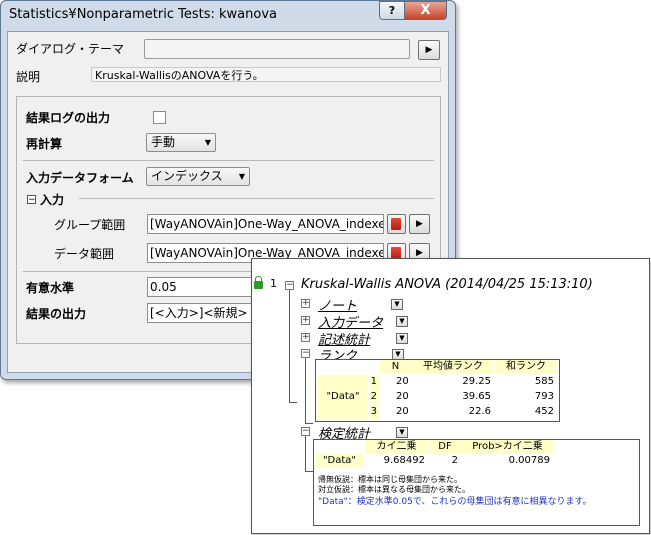  What do you see at coordinates (265, 224) in the screenshot?
I see `group-range-input: [WayANOVAin]One-Way_ANOVA_indexed!B` at bounding box center [265, 224].